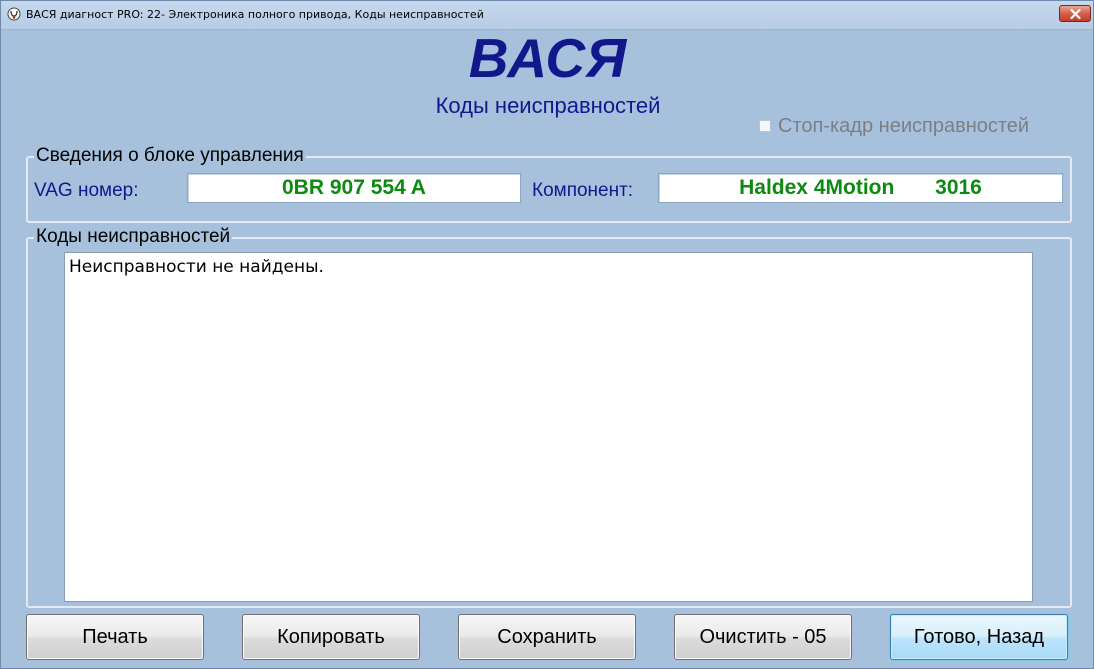  What do you see at coordinates (354, 188) in the screenshot?
I see `vag-number-field: 0BR 907 554 A` at bounding box center [354, 188].